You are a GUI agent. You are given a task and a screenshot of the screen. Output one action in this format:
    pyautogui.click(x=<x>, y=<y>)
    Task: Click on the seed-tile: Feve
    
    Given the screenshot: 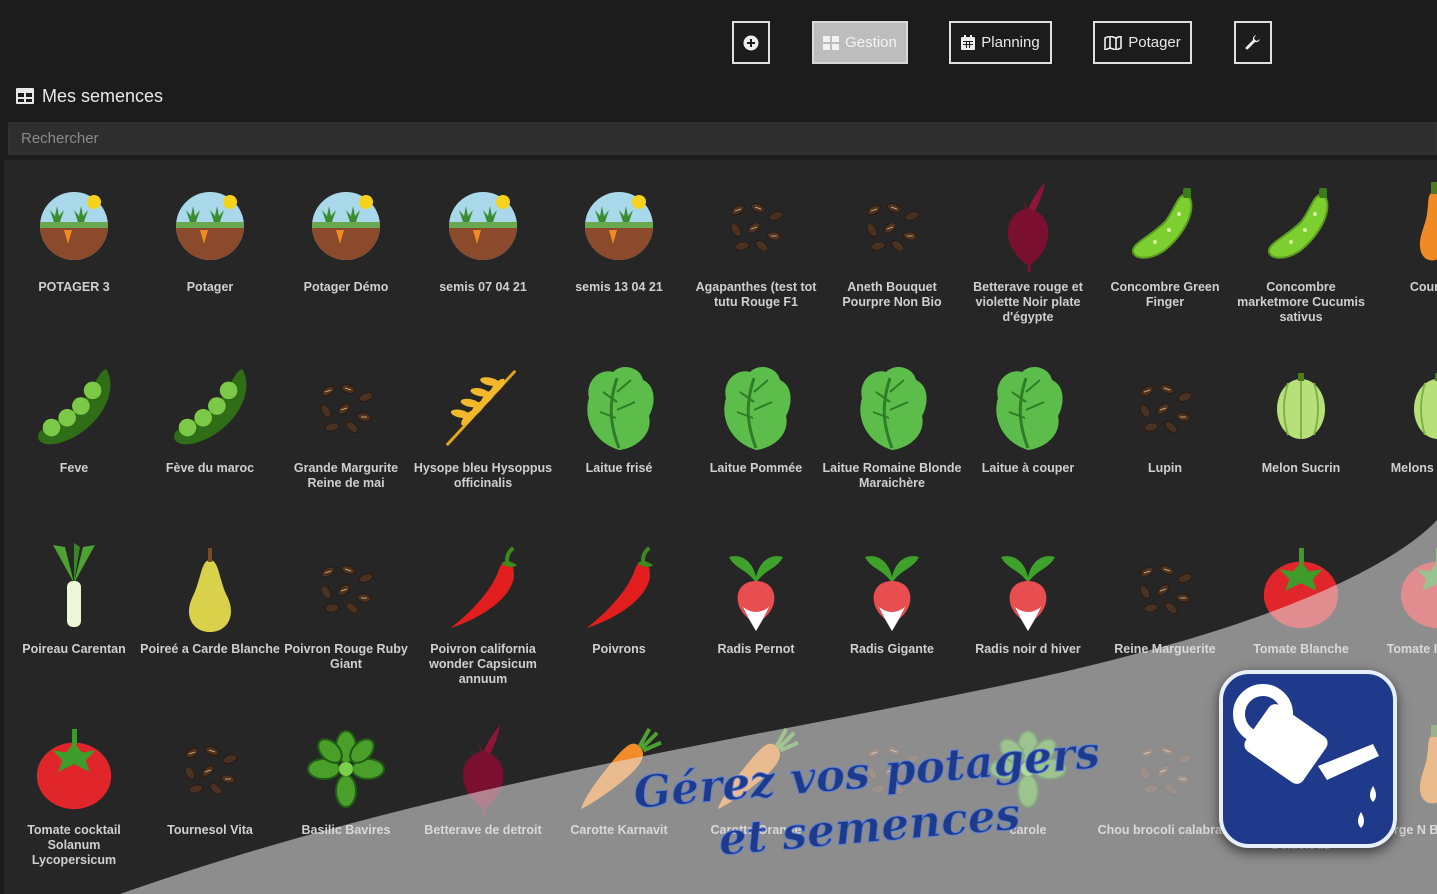 What is the action you would take?
    pyautogui.click(x=74, y=426)
    